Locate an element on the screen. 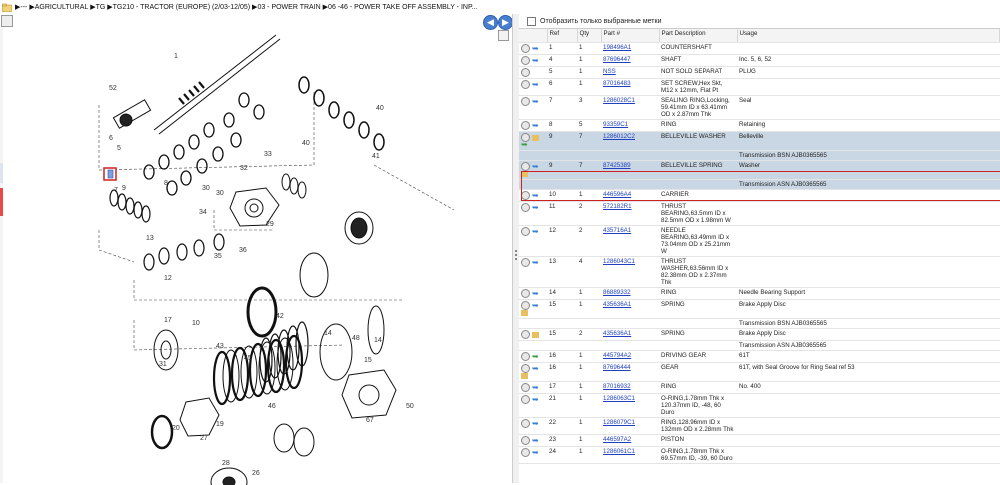 Image resolution: width=1000 pixels, height=485 pixels. callout-label: 43 is located at coordinates (220, 346).